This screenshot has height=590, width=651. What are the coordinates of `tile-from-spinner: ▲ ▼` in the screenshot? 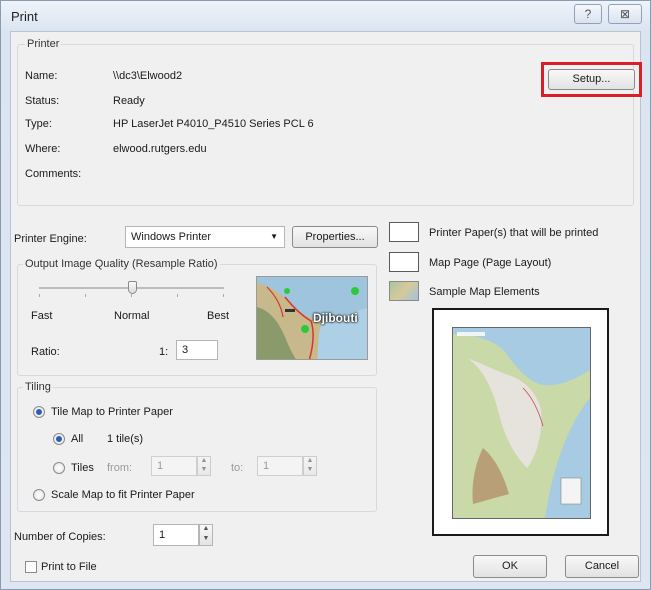 It's located at (204, 466).